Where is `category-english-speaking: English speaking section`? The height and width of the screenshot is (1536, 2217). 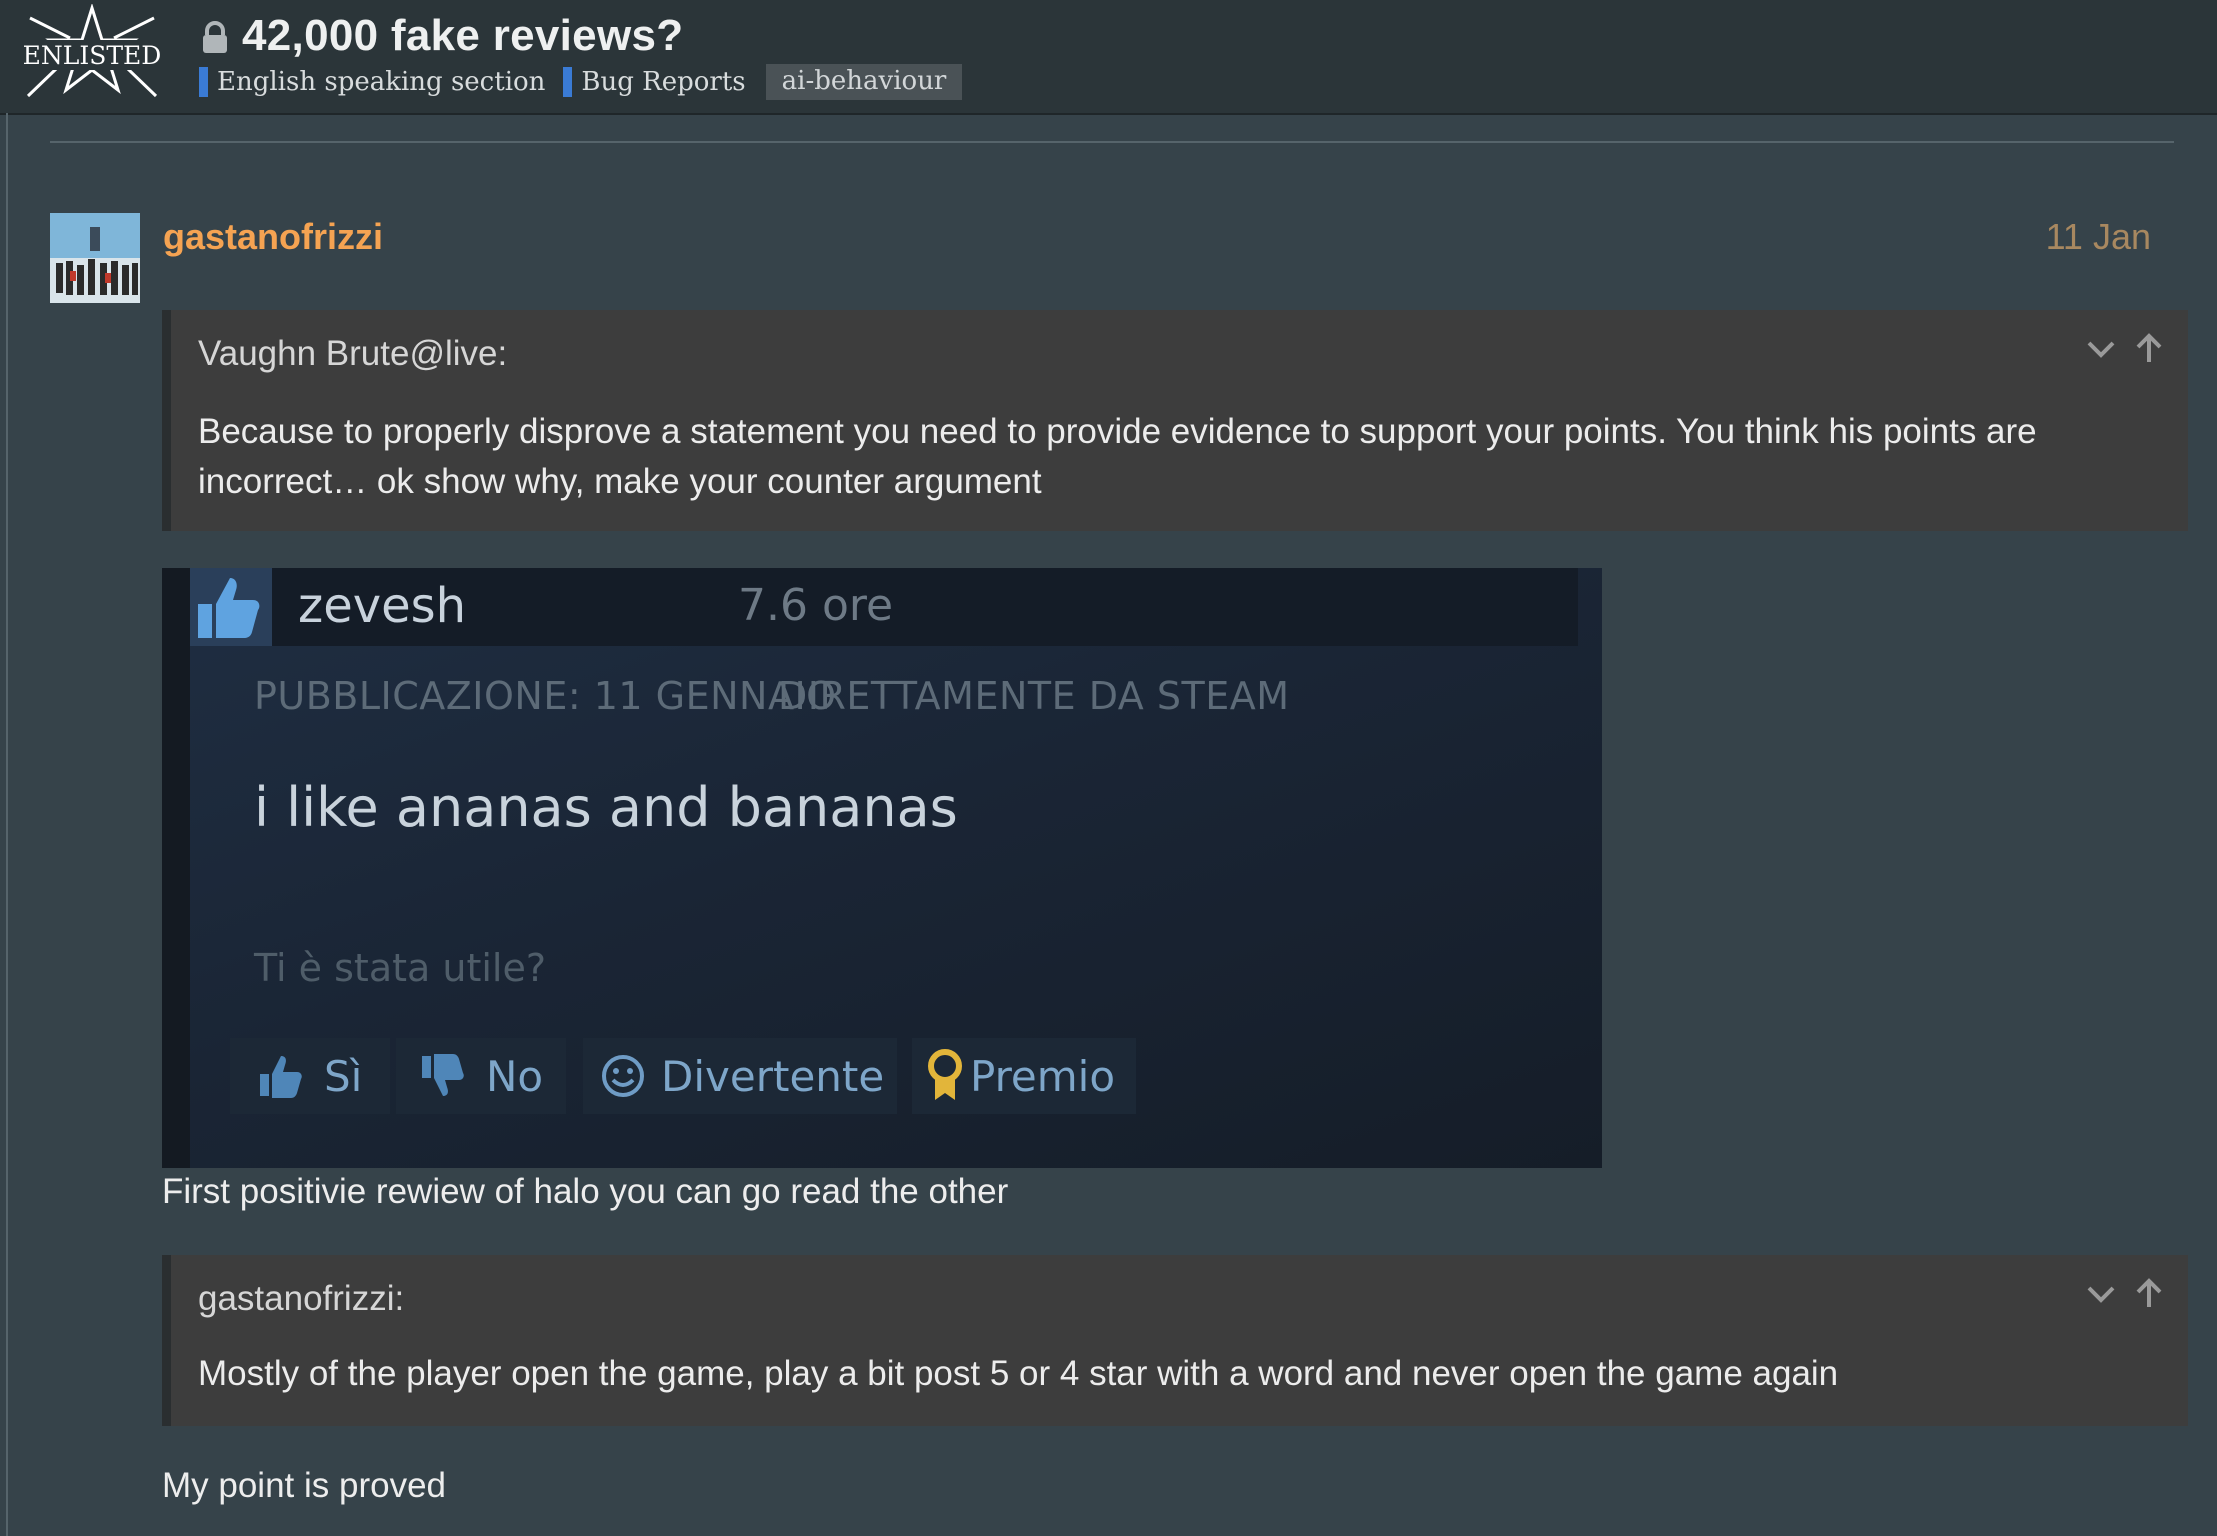 category-english-speaking: English speaking section is located at coordinates (372, 82).